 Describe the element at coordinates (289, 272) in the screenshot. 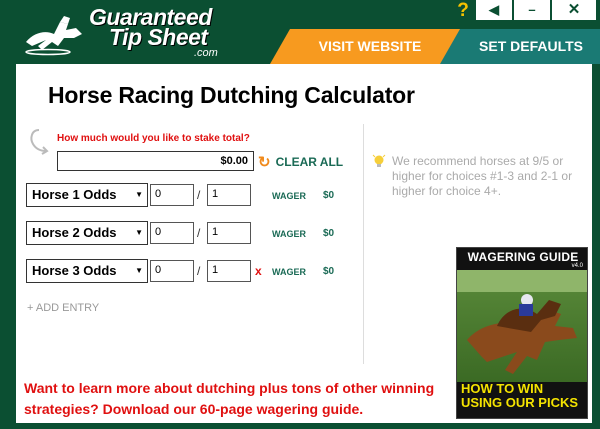

I see `horse-3-wager-label: WAGER` at that location.